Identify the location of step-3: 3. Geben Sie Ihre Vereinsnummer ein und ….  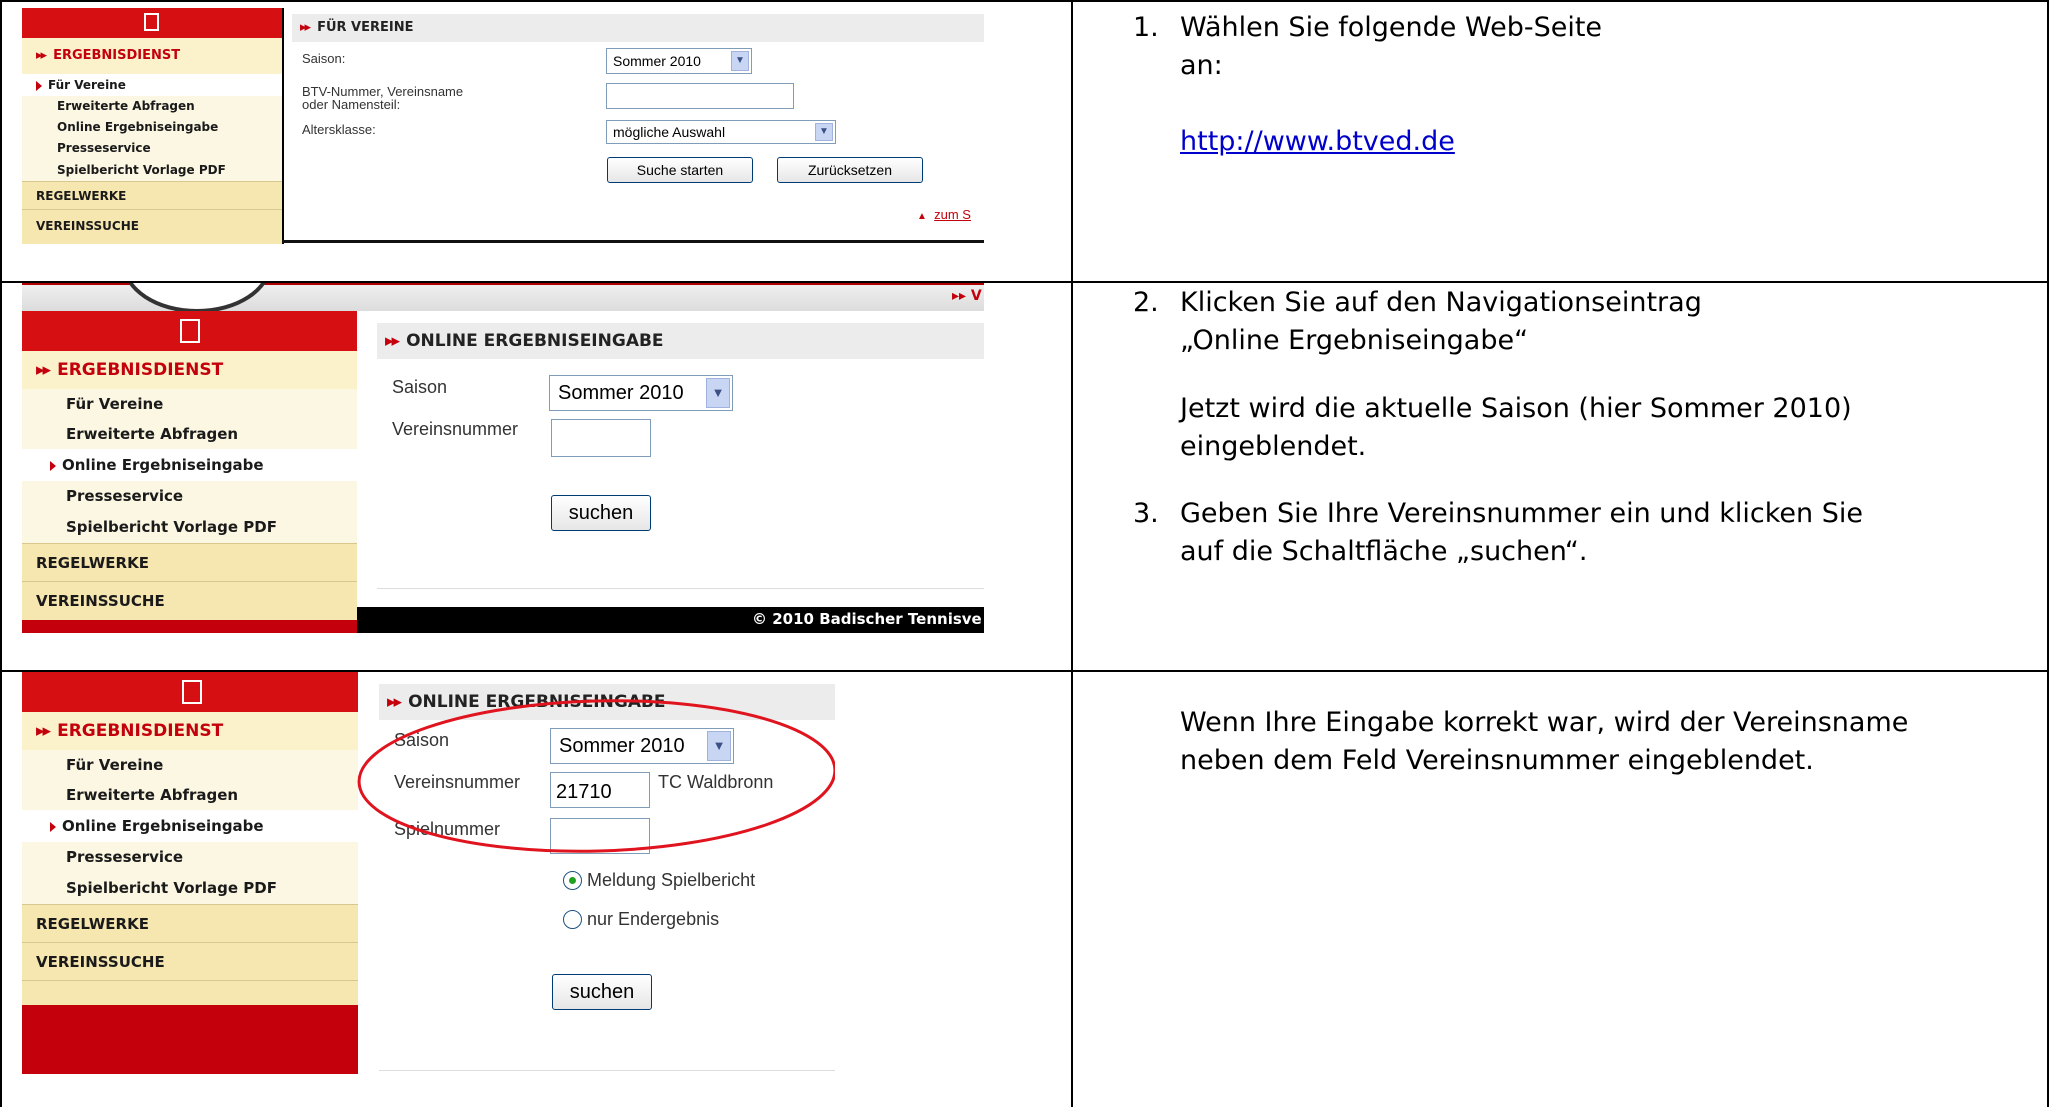
(1583, 540).